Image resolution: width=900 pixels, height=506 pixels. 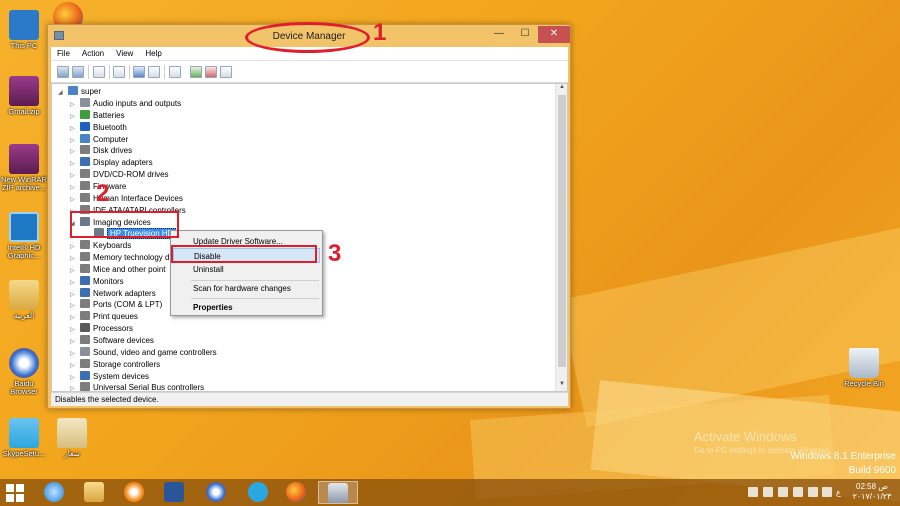 What do you see at coordinates (143, 352) in the screenshot?
I see `tree-category: ▷ Sound, video and game controllers` at bounding box center [143, 352].